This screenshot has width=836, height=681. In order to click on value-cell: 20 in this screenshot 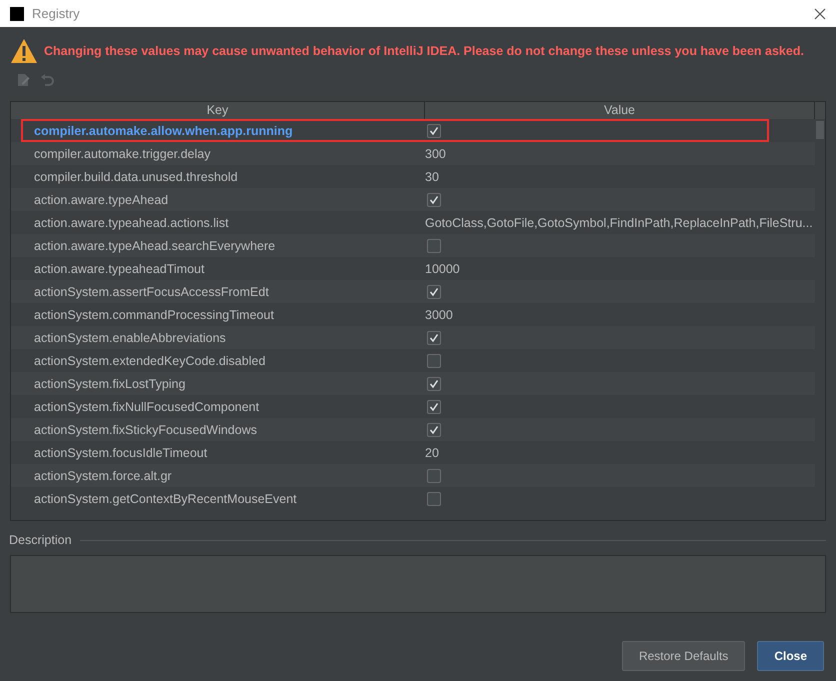, I will do `click(432, 453)`.